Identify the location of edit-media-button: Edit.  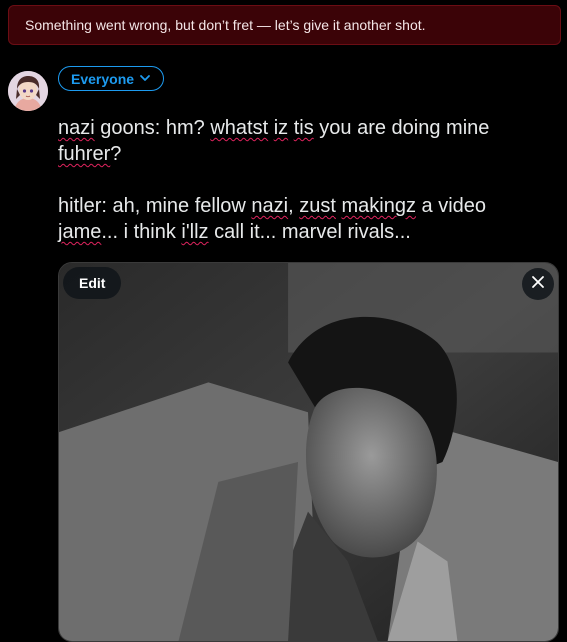
(92, 283).